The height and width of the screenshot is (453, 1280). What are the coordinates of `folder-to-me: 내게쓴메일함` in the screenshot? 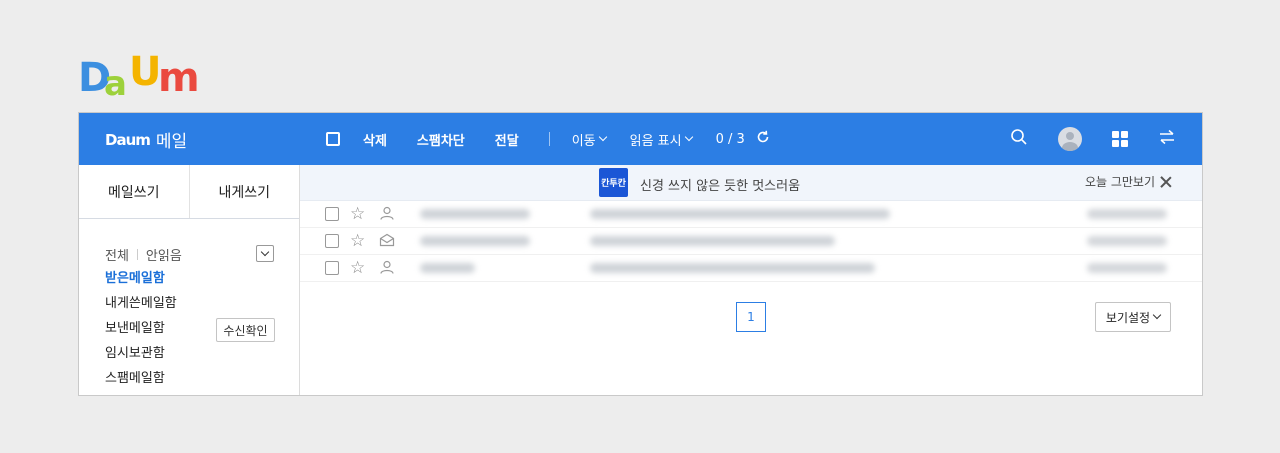 It's located at (141, 306).